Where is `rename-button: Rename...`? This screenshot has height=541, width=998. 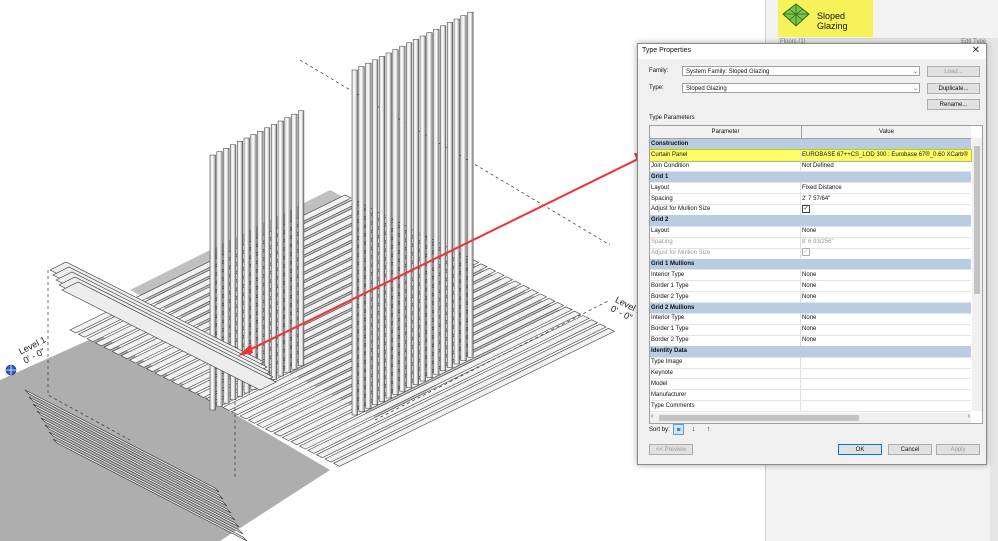 rename-button: Rename... is located at coordinates (953, 104).